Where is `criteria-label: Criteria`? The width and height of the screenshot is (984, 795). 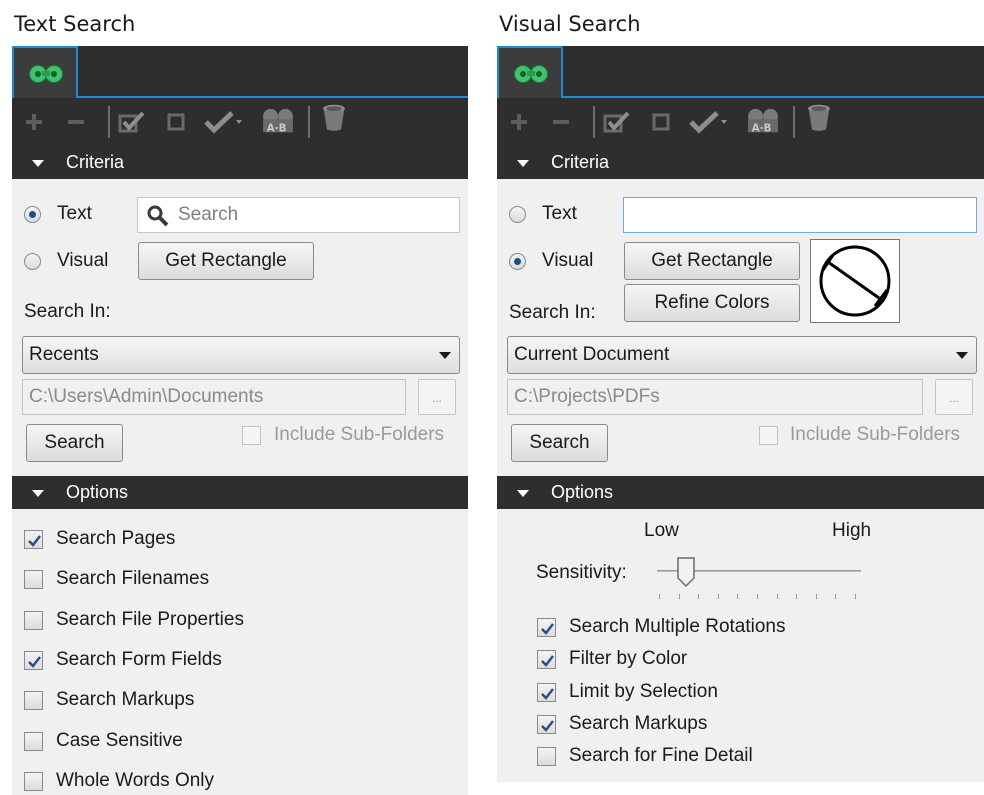 criteria-label: Criteria is located at coordinates (95, 162).